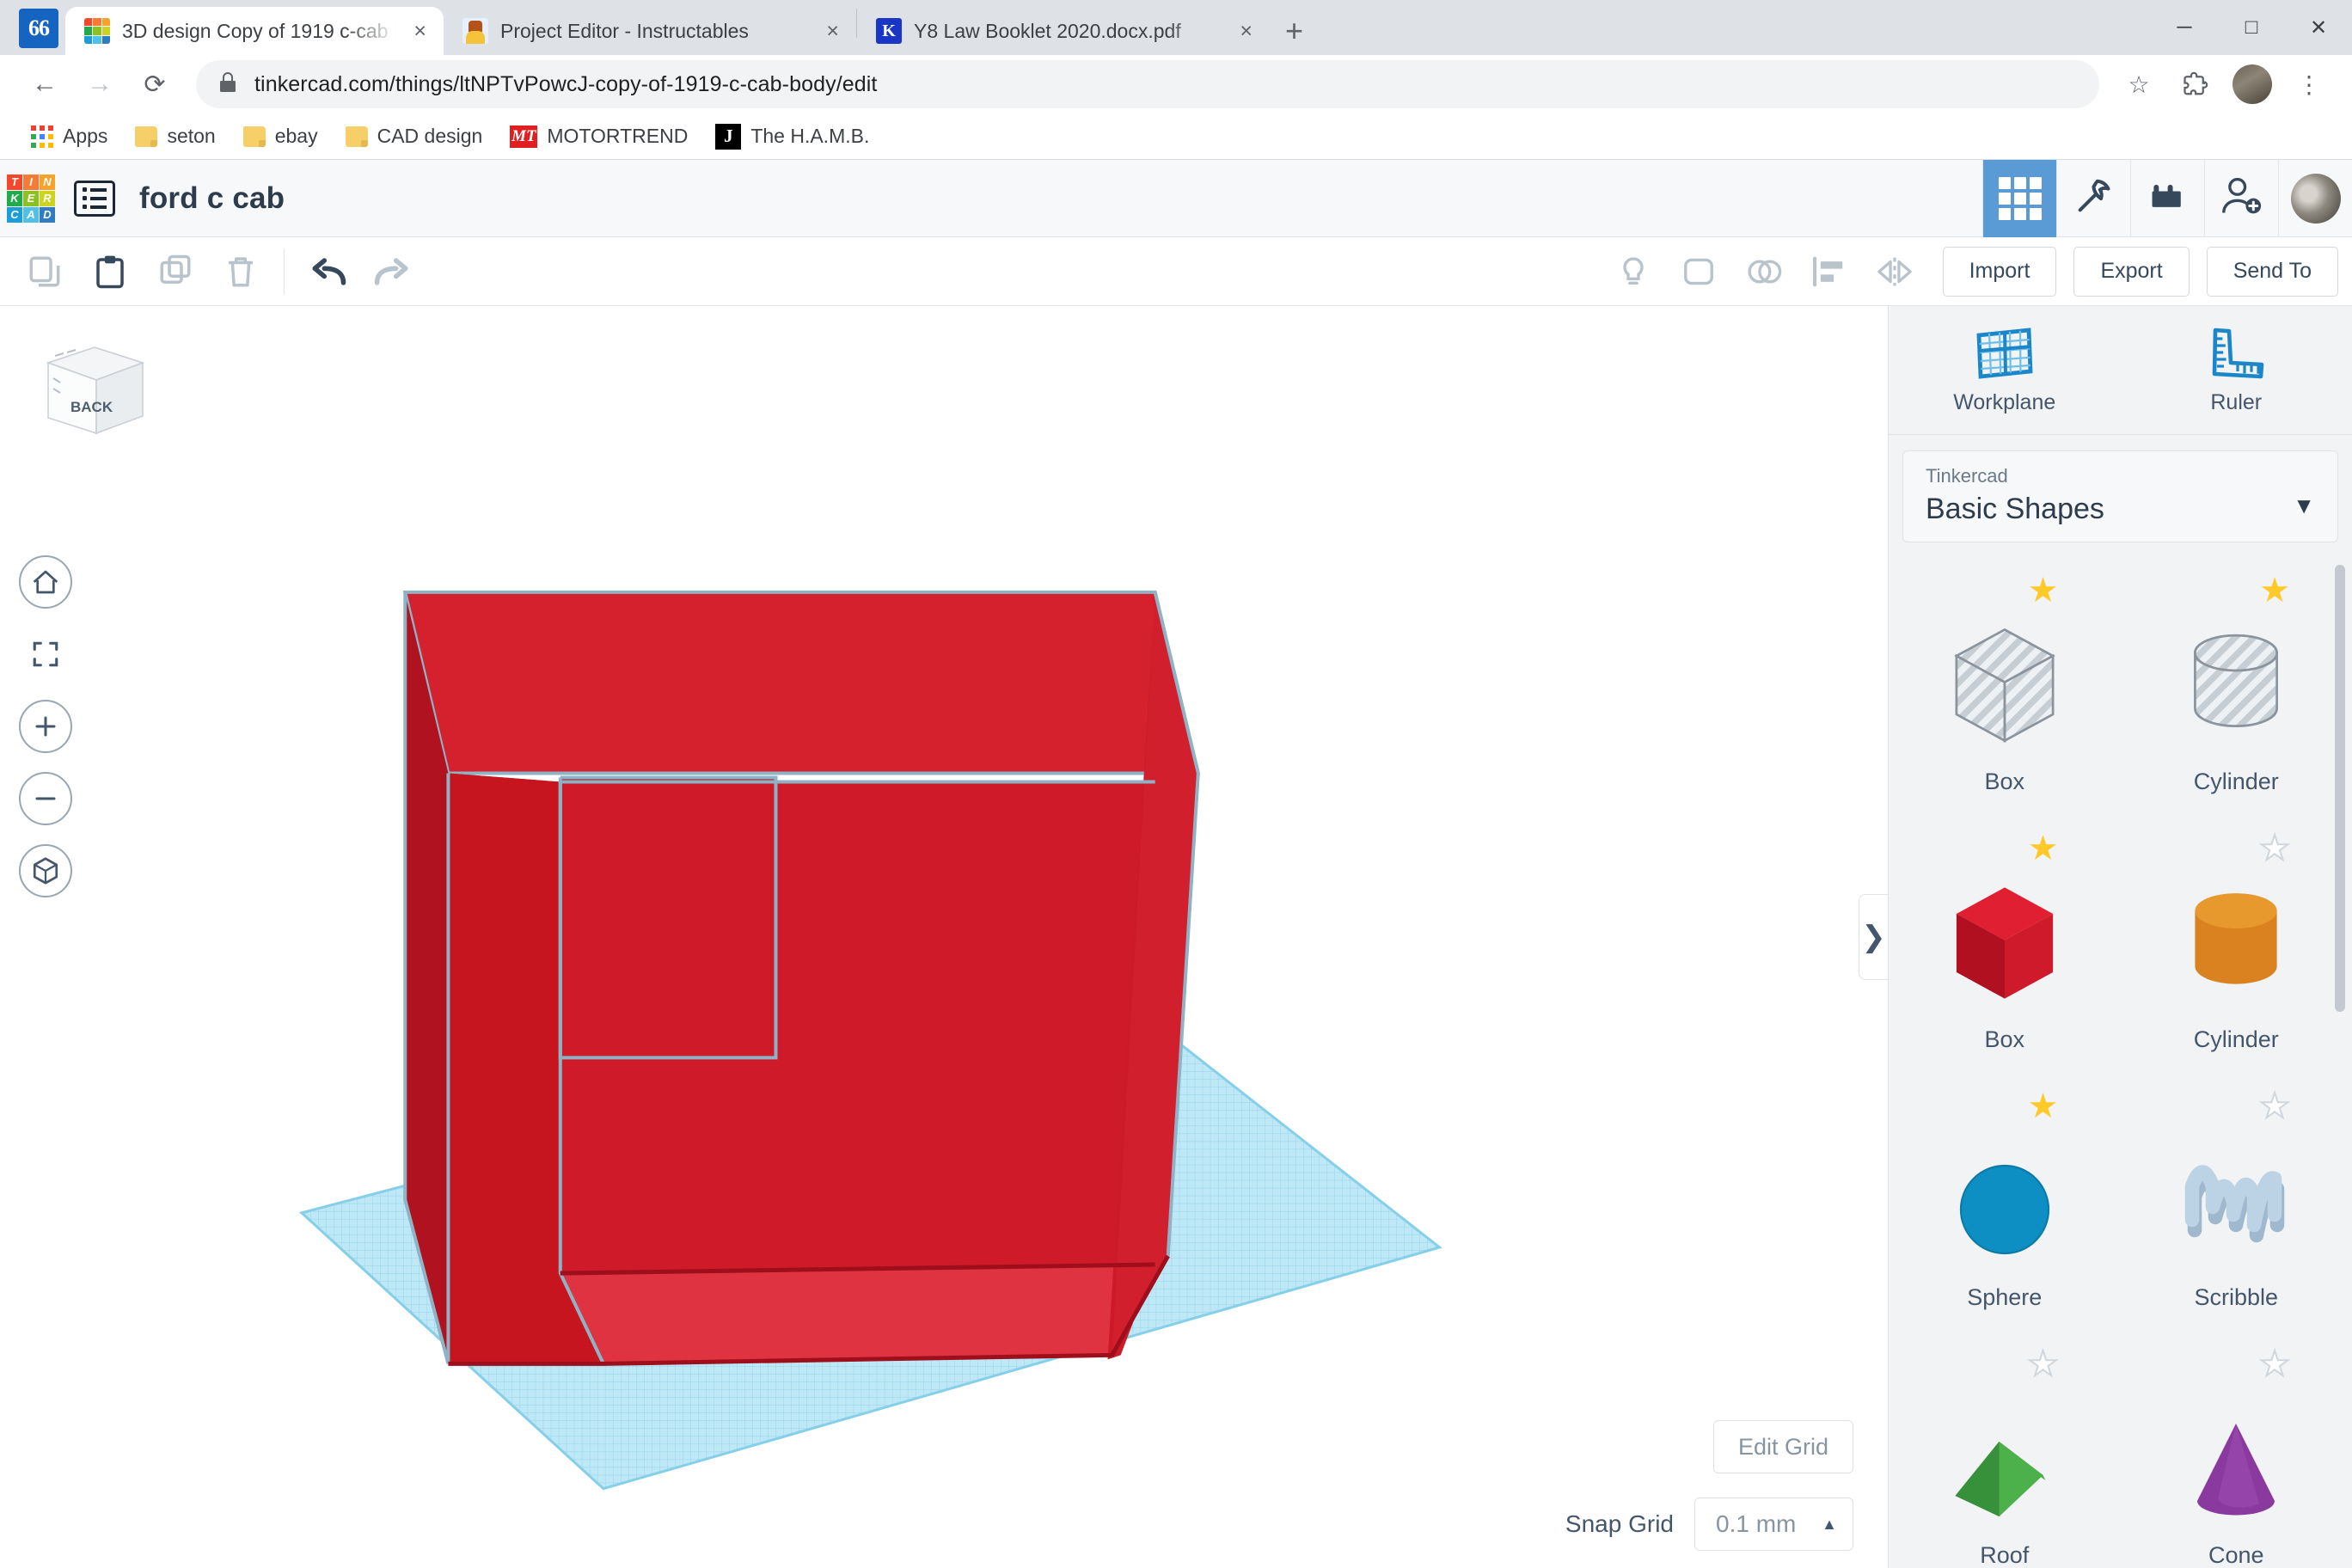 This screenshot has height=1568, width=2352. Describe the element at coordinates (110, 271) in the screenshot. I see `paste-icon` at that location.